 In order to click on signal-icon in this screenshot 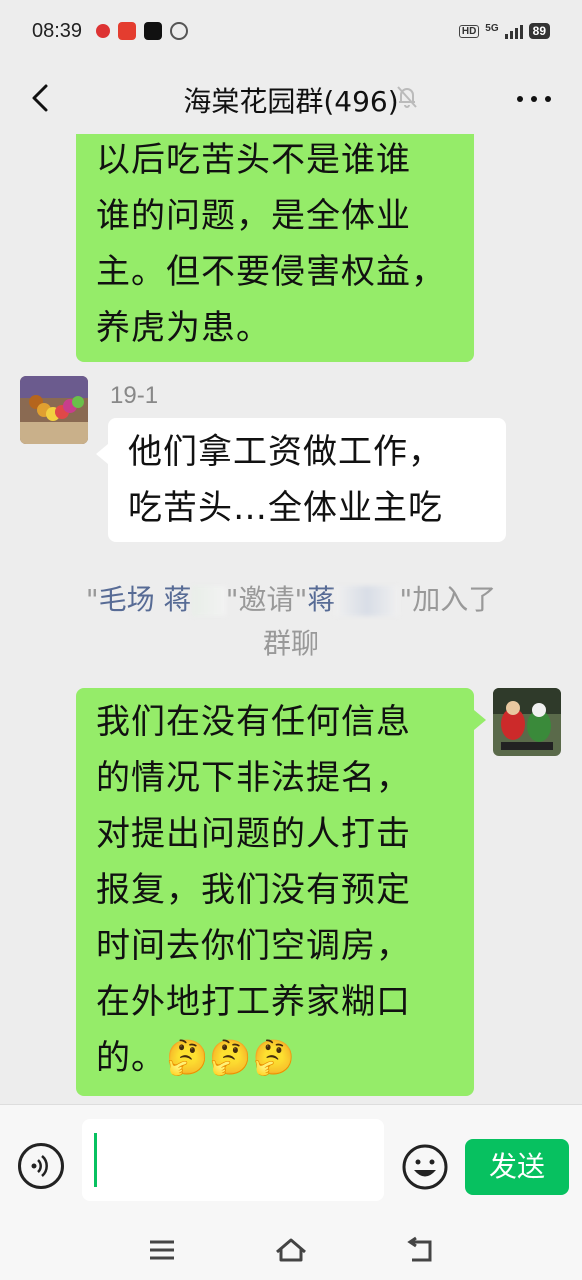, I will do `click(513, 31)`.